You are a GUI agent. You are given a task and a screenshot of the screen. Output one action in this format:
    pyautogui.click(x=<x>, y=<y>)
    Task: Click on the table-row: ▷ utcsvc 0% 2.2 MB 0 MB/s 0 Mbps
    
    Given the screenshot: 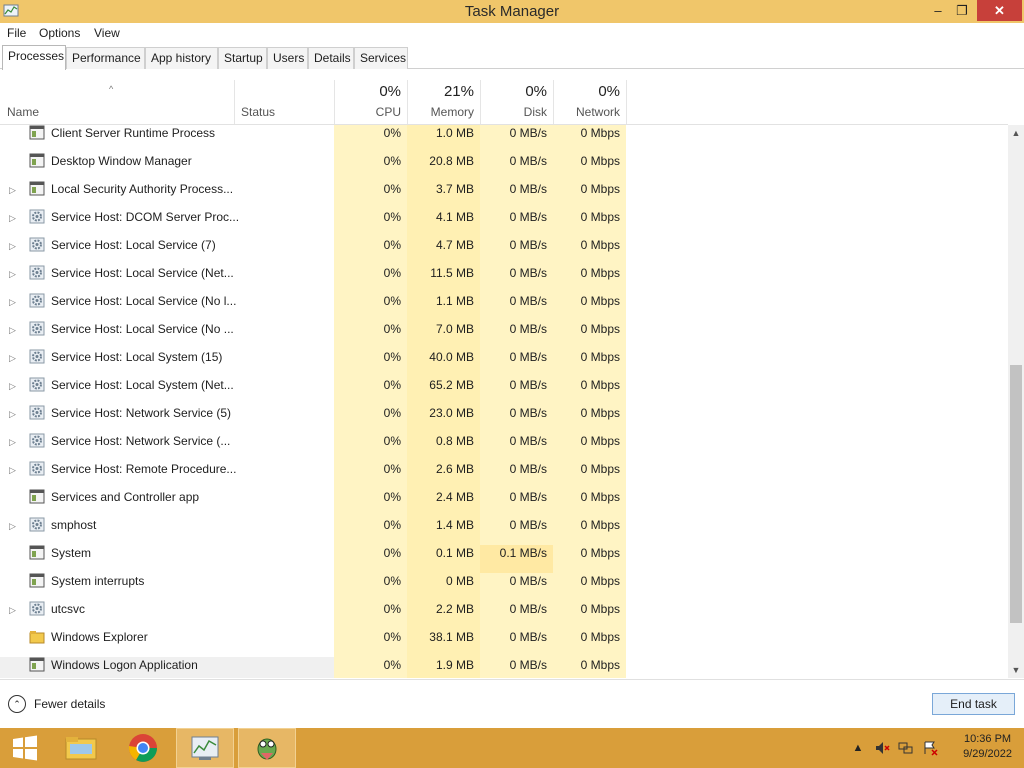 What is the action you would take?
    pyautogui.click(x=504, y=615)
    